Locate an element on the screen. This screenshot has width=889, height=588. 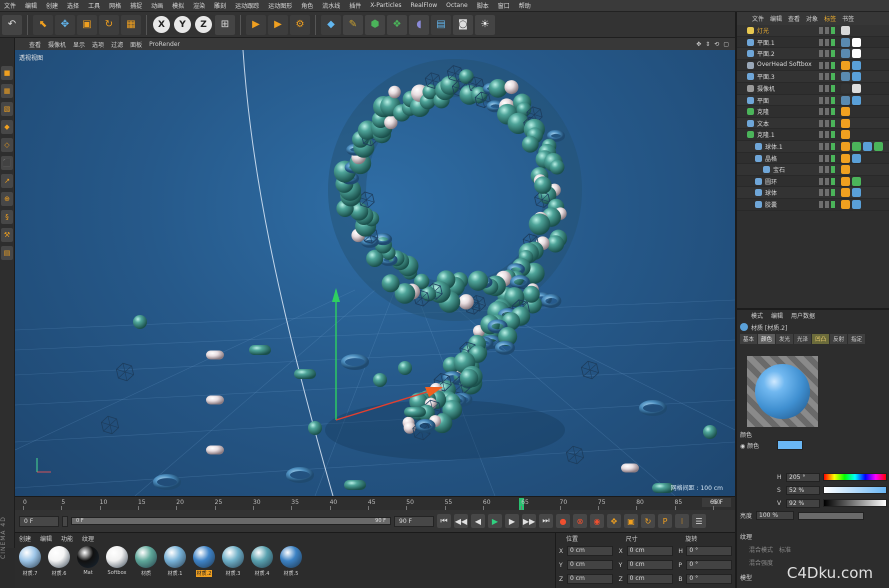
snap-icon: § is located at coordinates (7, 217).